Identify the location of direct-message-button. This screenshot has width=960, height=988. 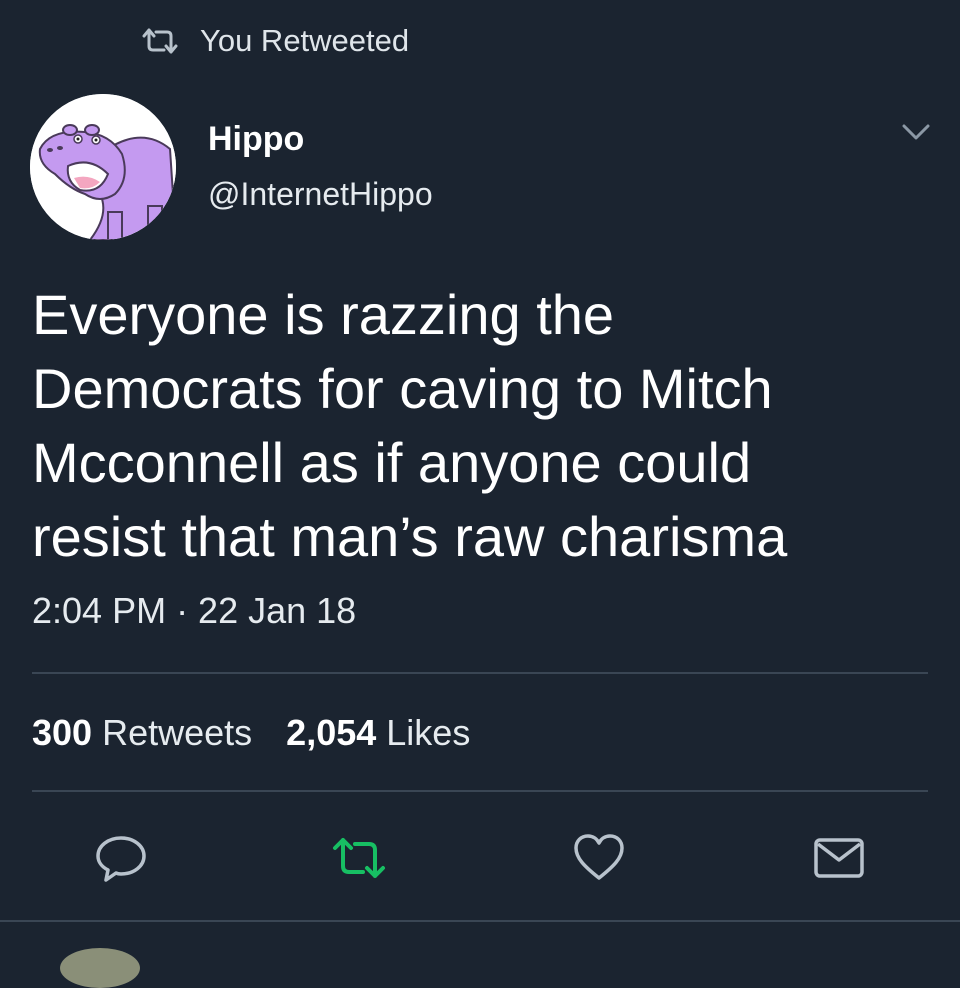
(839, 858).